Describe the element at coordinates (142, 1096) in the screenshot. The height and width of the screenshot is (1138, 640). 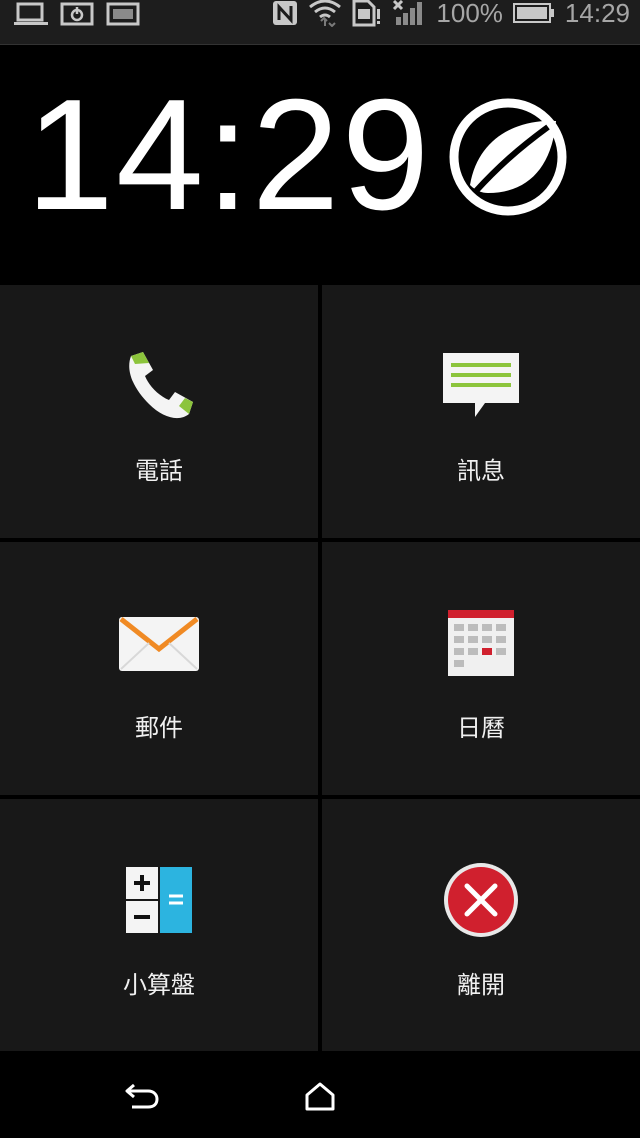
I see `back-icon` at that location.